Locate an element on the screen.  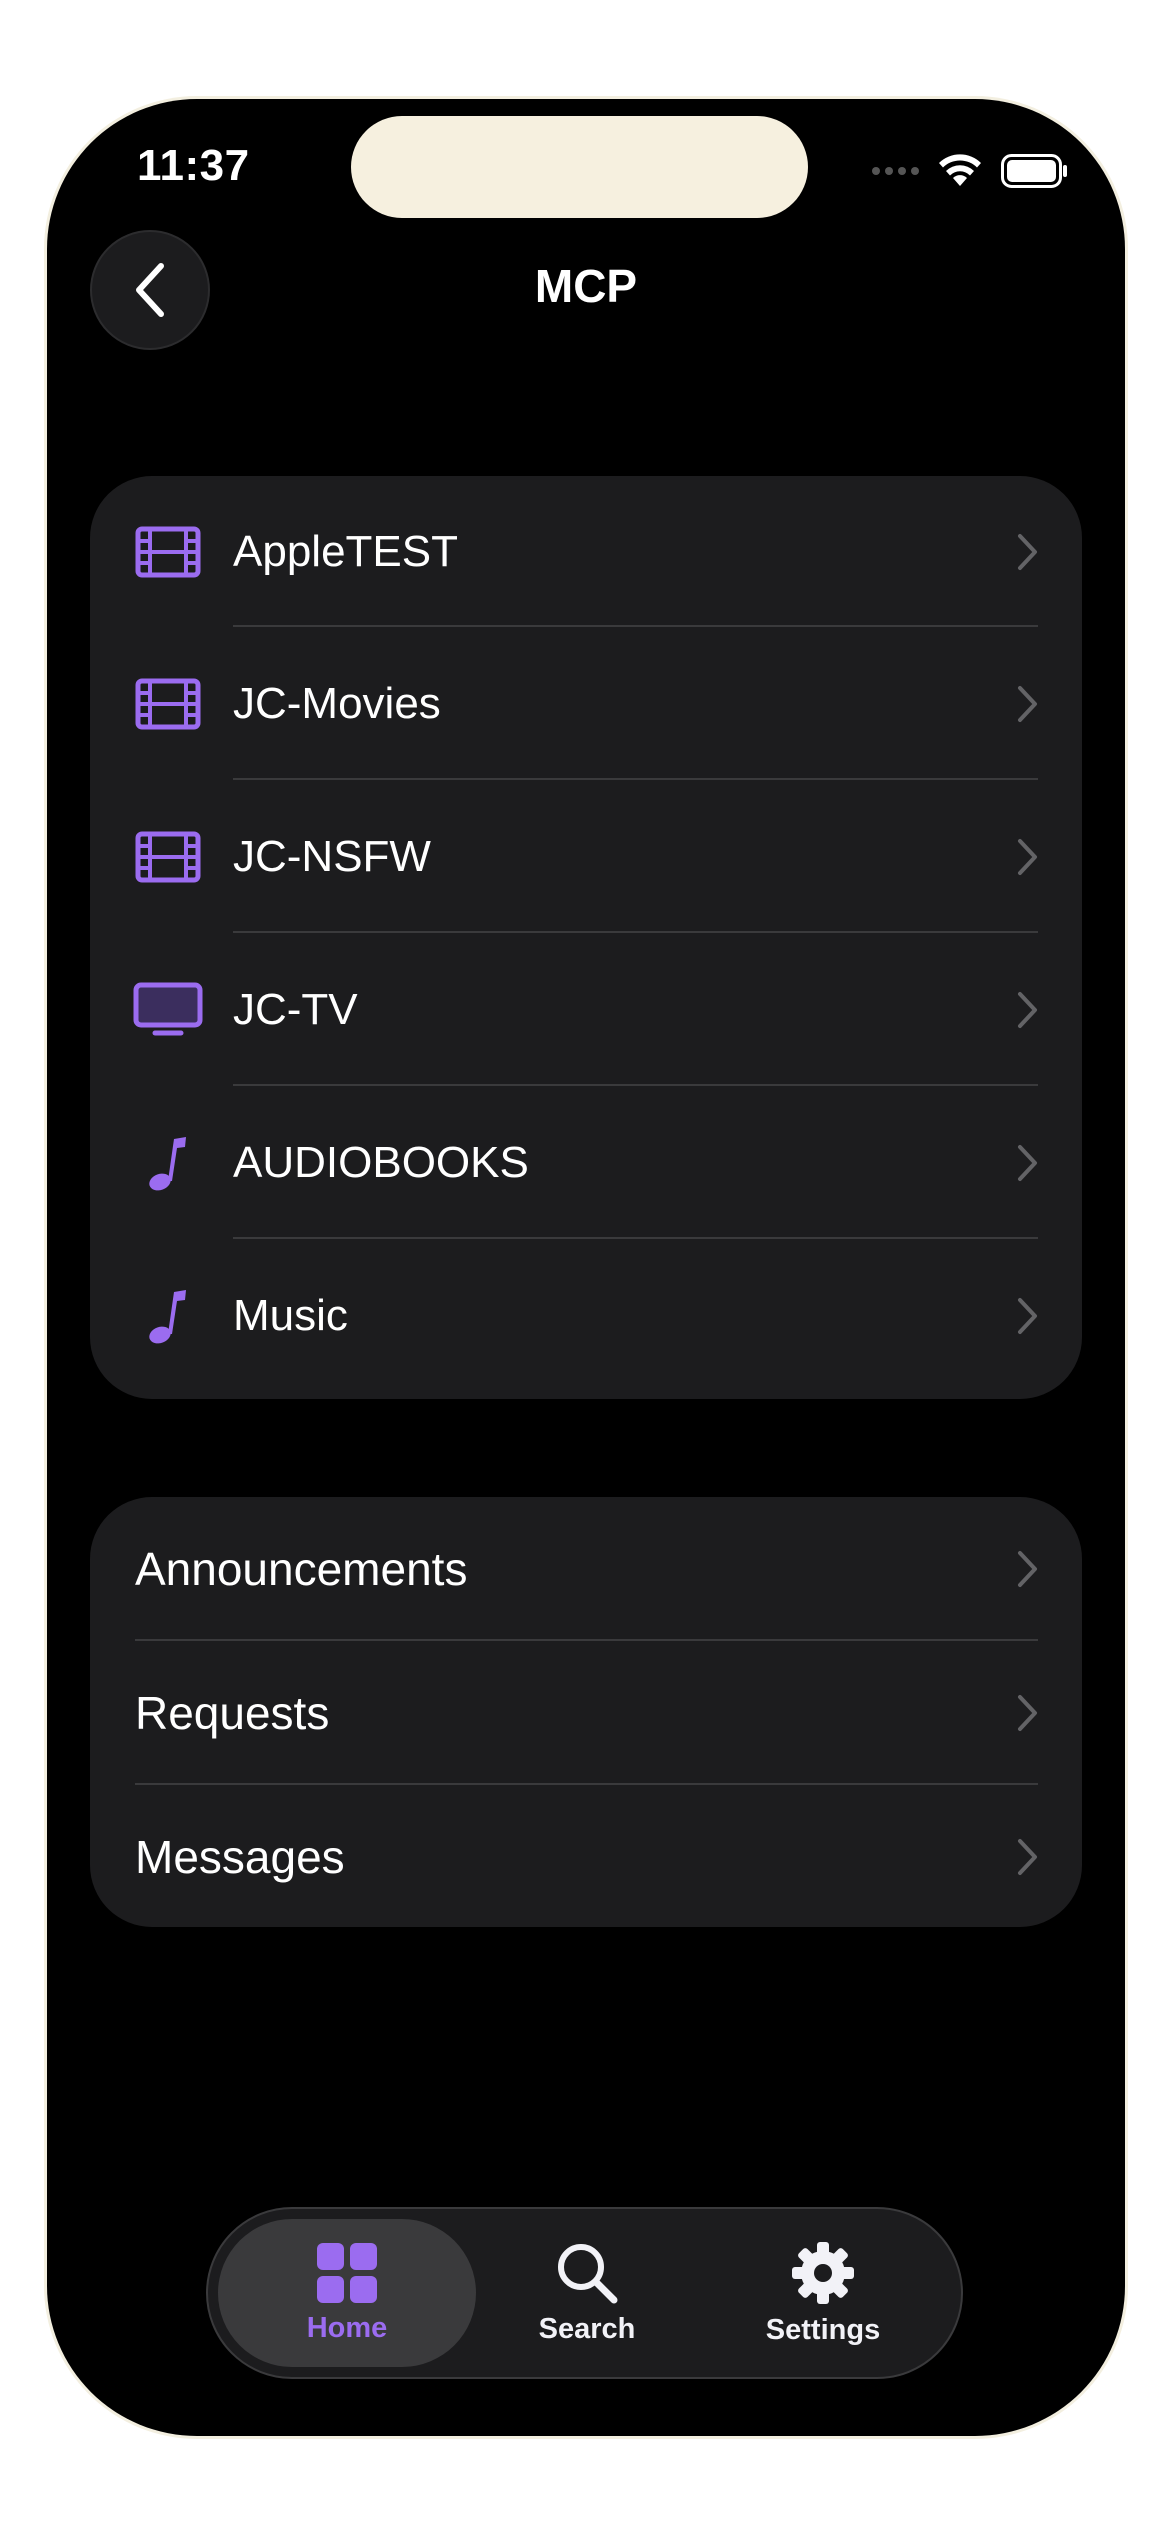
library-label: JC-TV is located at coordinates (295, 1009).